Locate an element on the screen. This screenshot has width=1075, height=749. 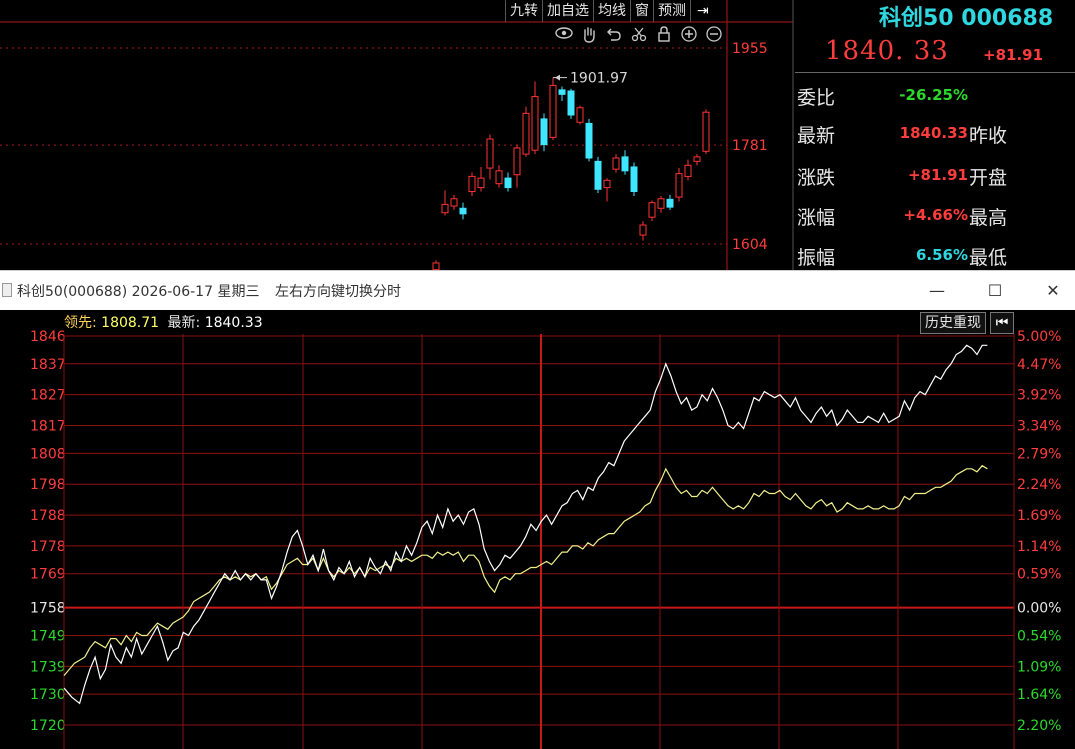
legend-lead-value: 1808.71 is located at coordinates (130, 323).